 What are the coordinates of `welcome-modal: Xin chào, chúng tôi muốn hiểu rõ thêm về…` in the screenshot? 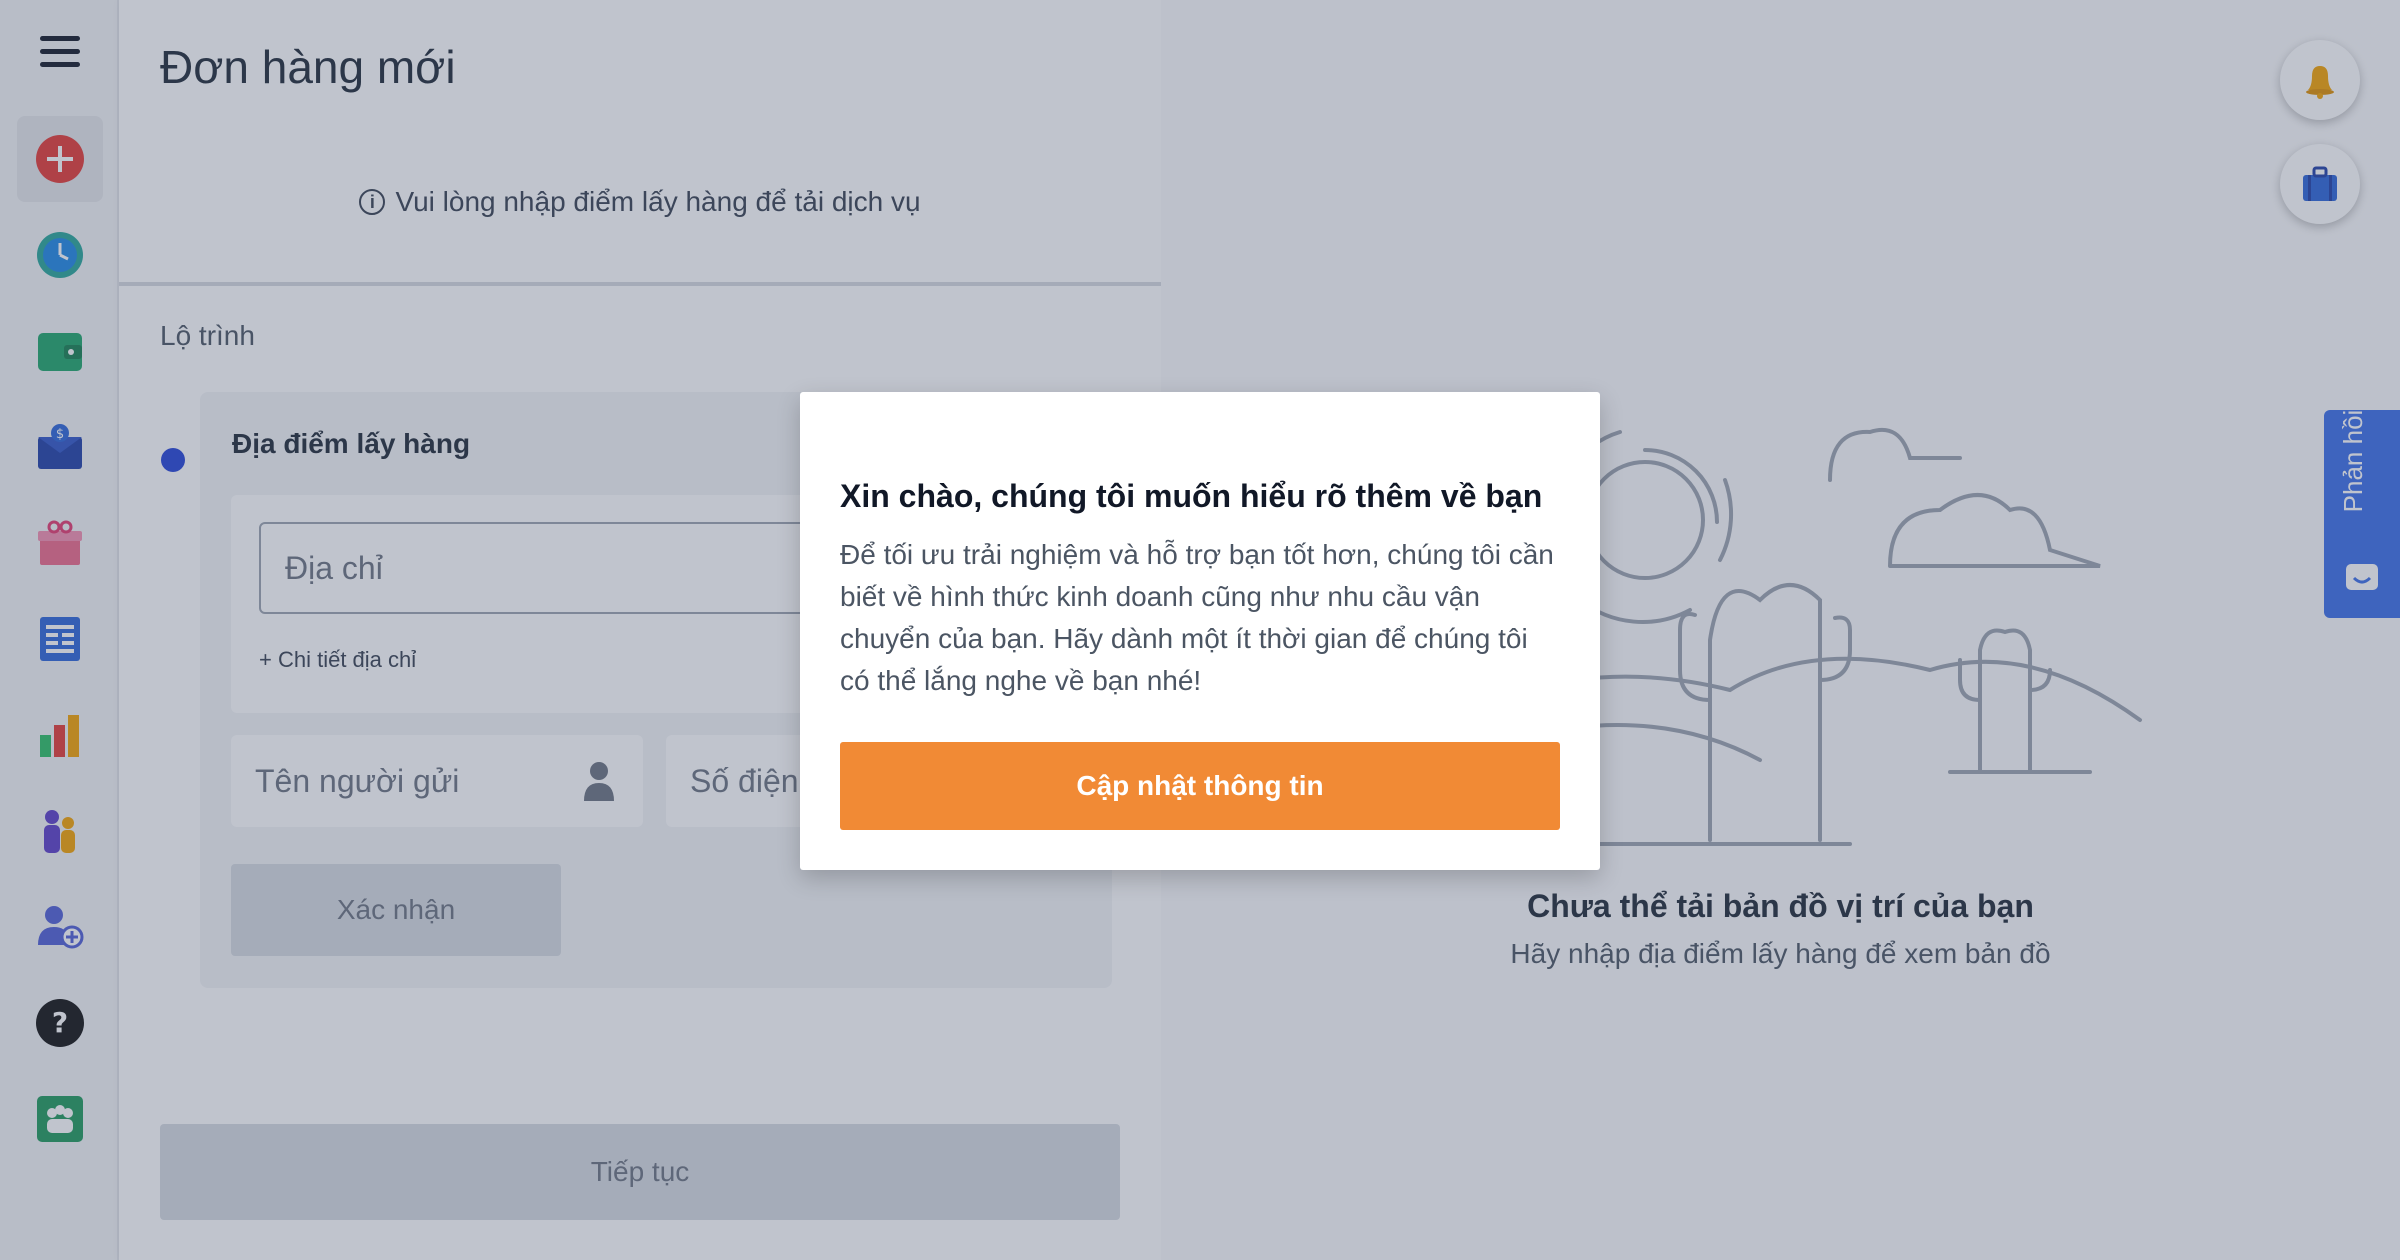 It's located at (1200, 631).